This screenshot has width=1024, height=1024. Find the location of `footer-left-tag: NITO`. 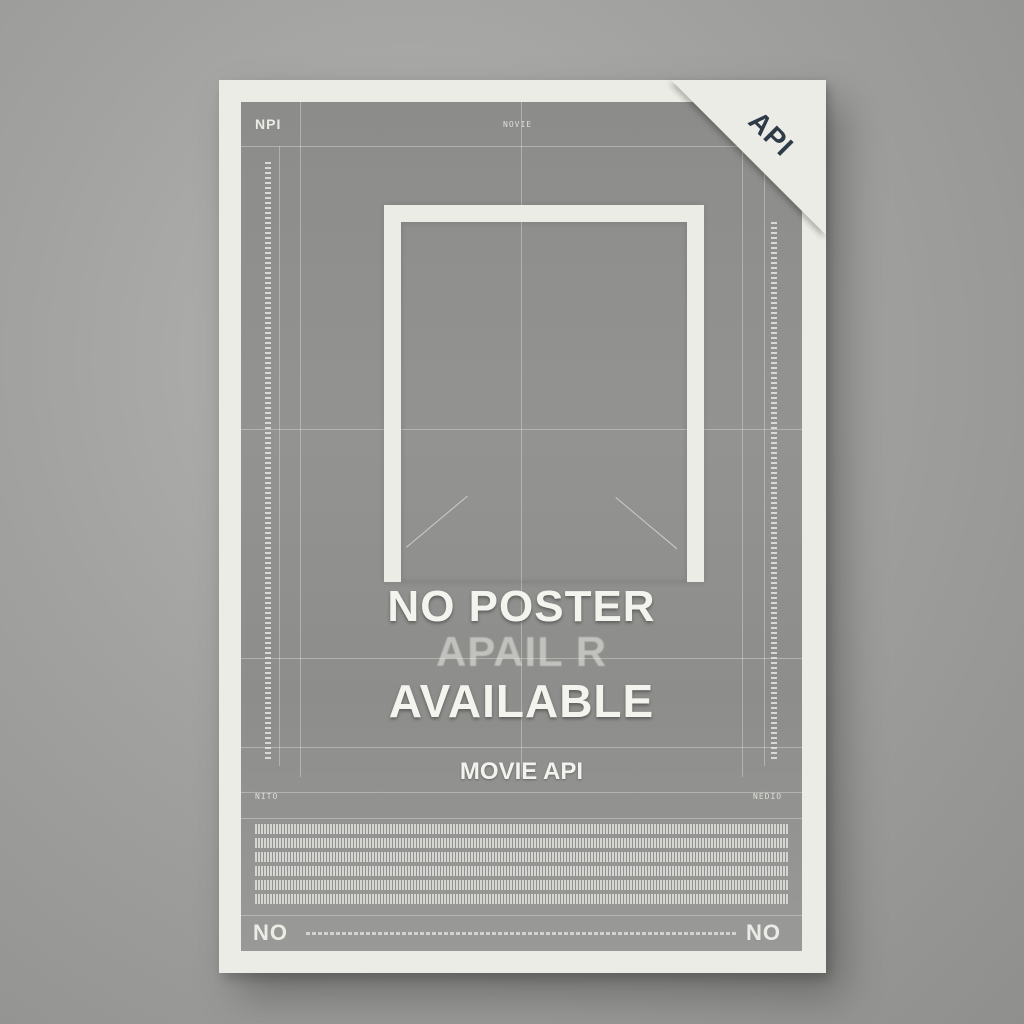

footer-left-tag: NITO is located at coordinates (267, 796).